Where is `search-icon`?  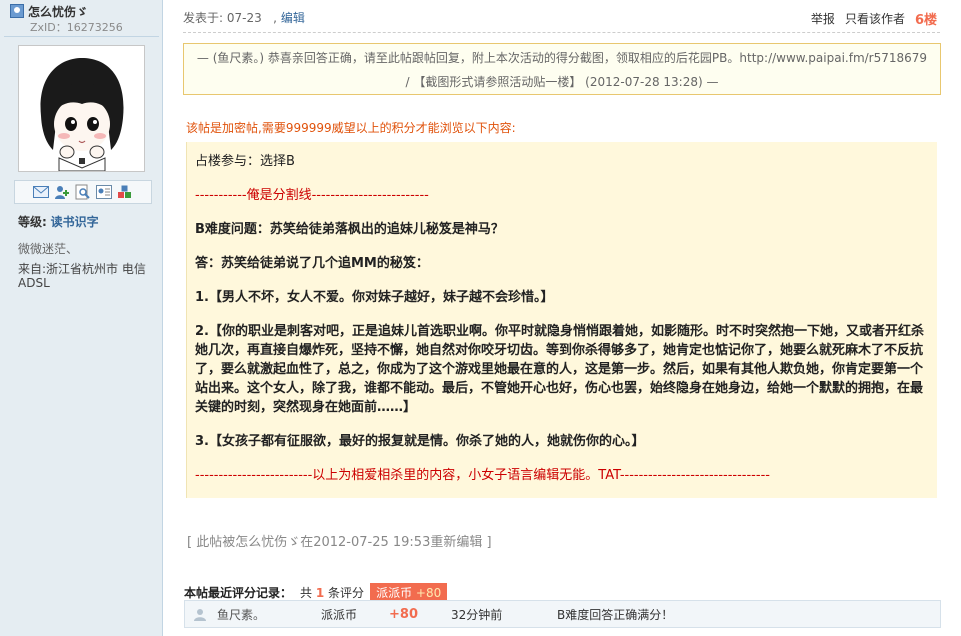
search-icon is located at coordinates (83, 192).